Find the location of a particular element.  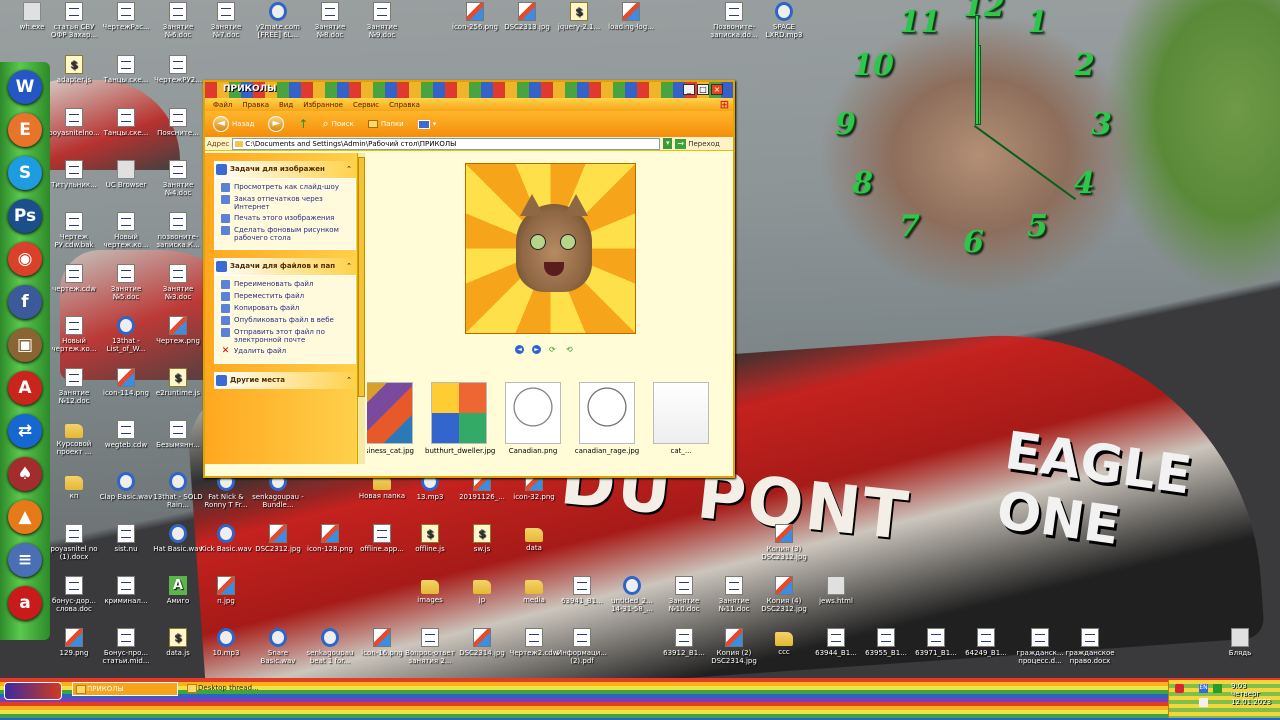

other-places-header: Другие места is located at coordinates (285, 380).